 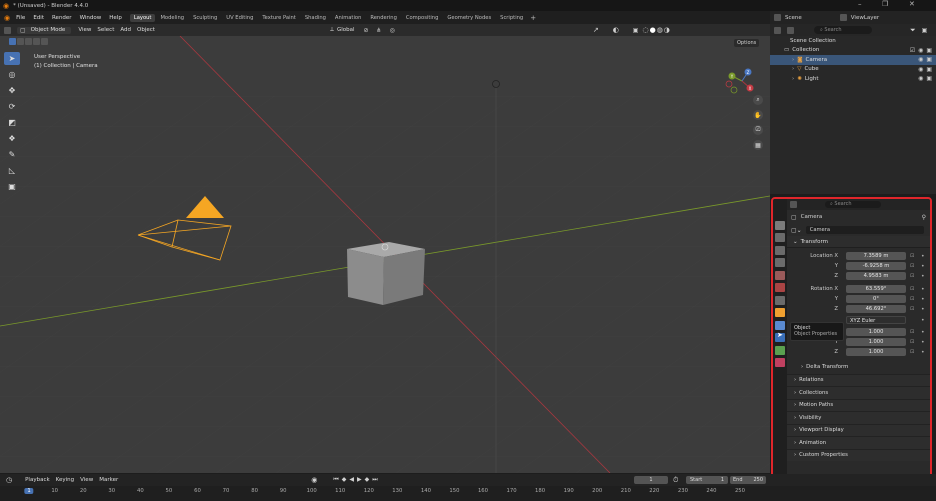 I want to click on tab-shading: Shading, so click(x=315, y=18).